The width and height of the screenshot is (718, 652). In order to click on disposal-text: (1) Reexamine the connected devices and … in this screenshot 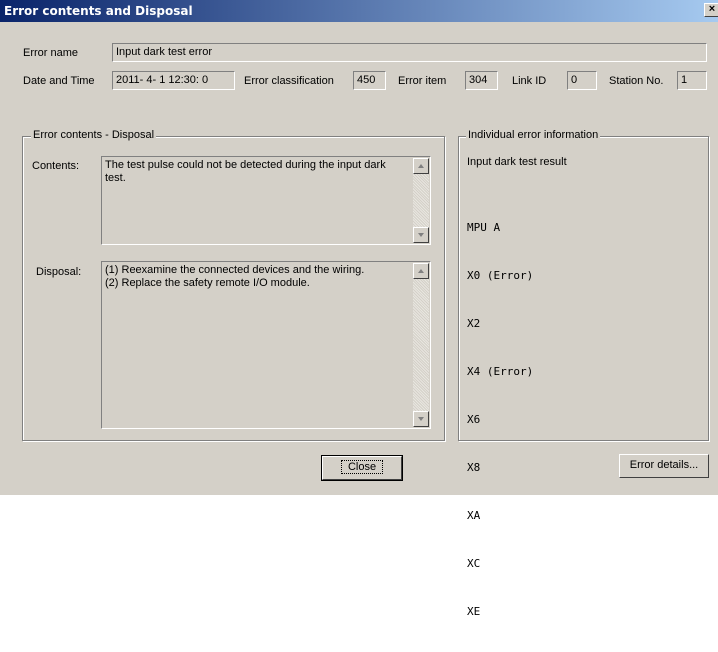, I will do `click(235, 276)`.